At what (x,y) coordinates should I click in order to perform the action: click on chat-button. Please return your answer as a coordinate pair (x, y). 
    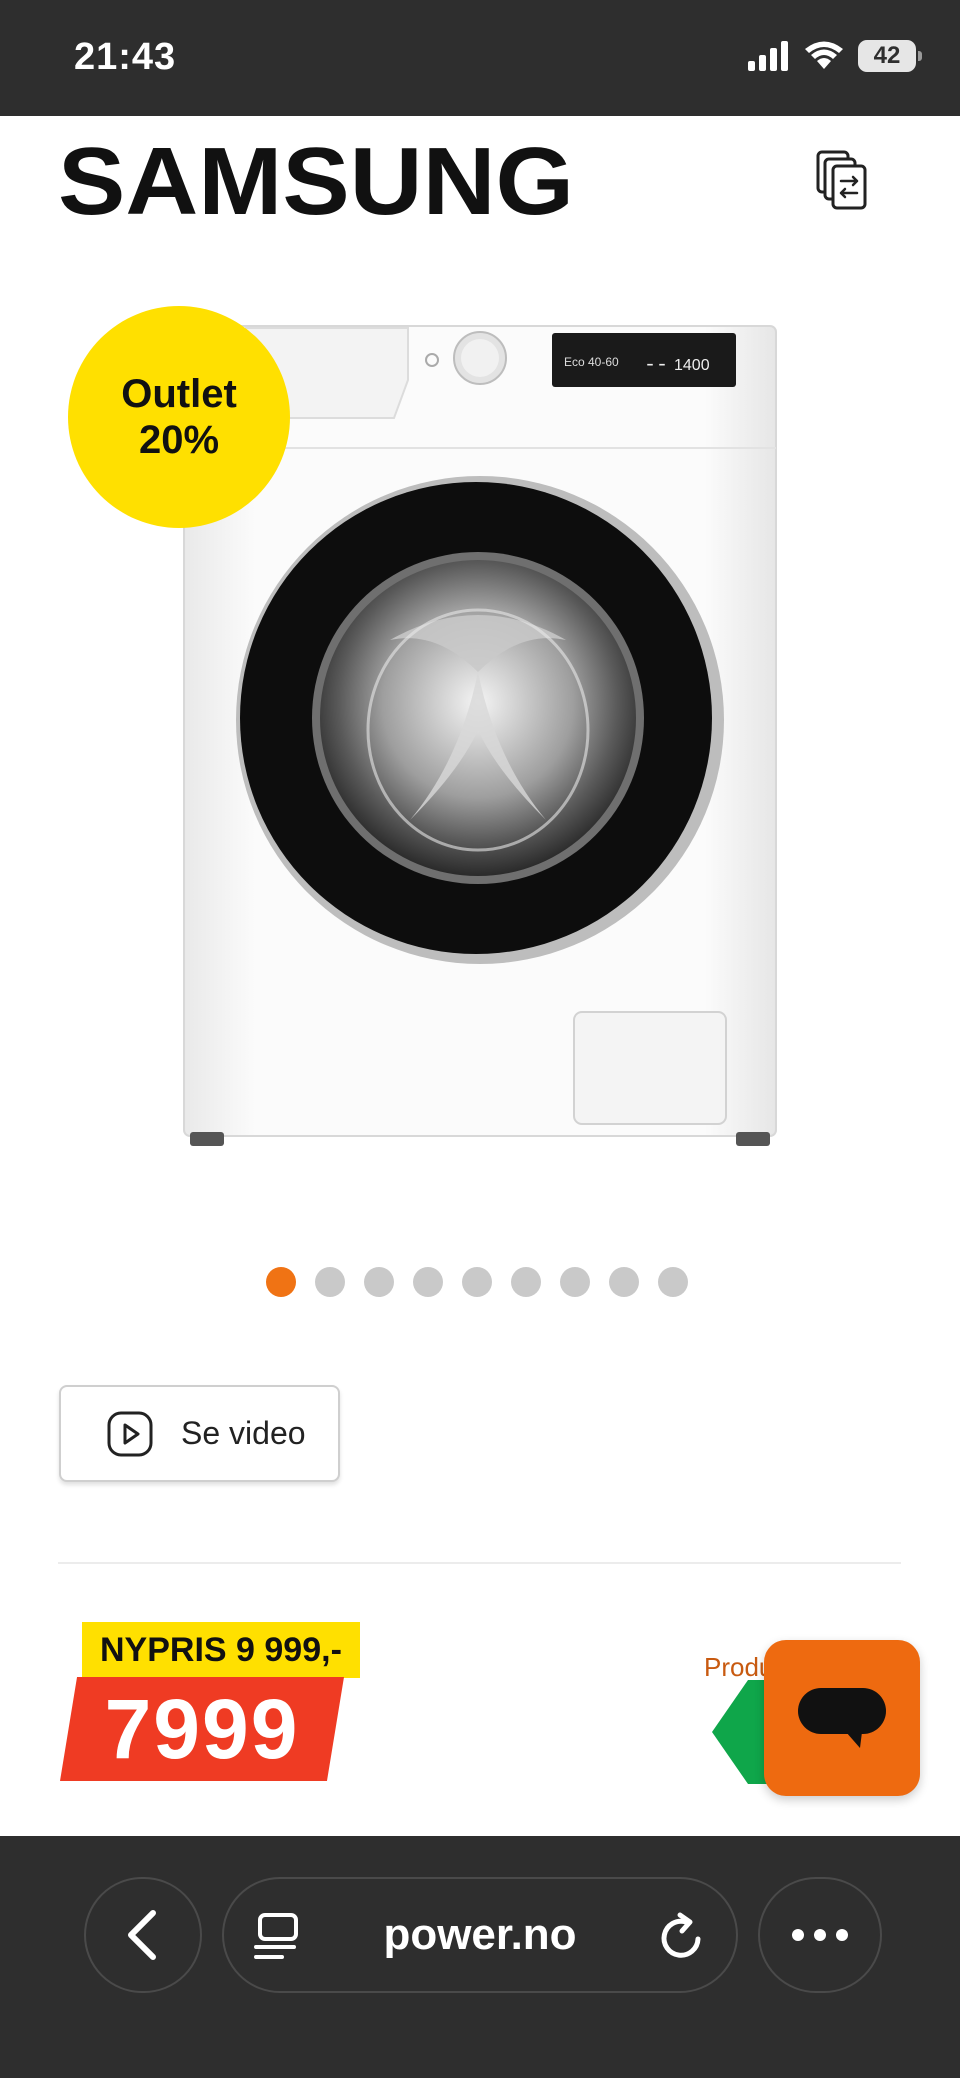
    Looking at the image, I should click on (842, 1718).